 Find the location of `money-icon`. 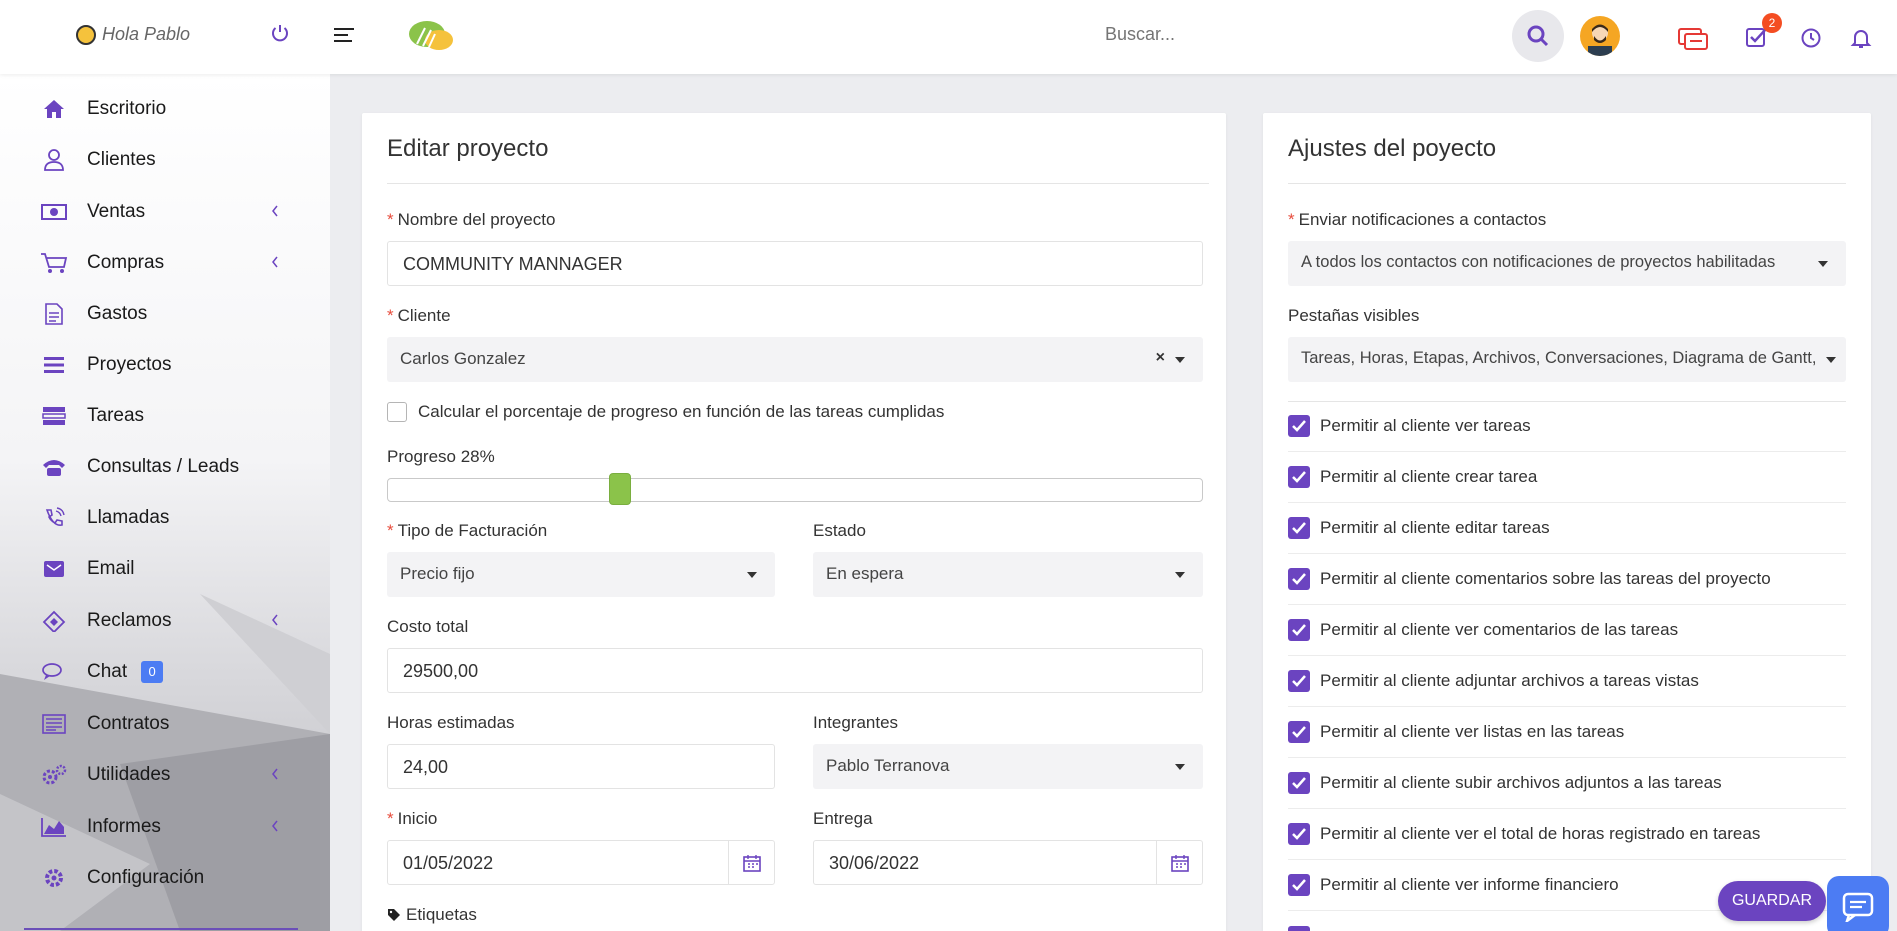

money-icon is located at coordinates (54, 212).